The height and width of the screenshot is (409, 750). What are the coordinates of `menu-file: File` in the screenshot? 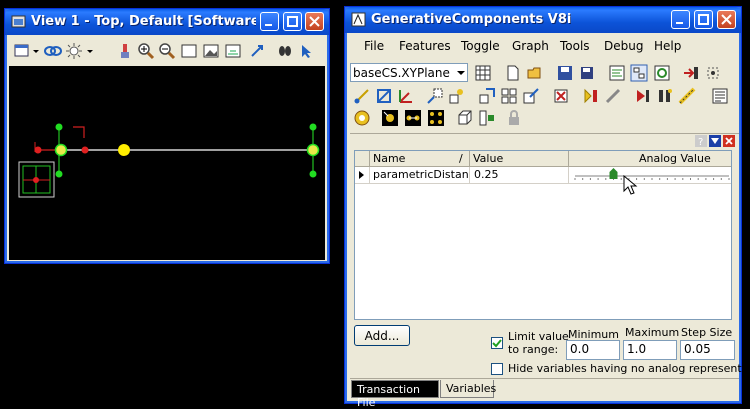 It's located at (374, 46).